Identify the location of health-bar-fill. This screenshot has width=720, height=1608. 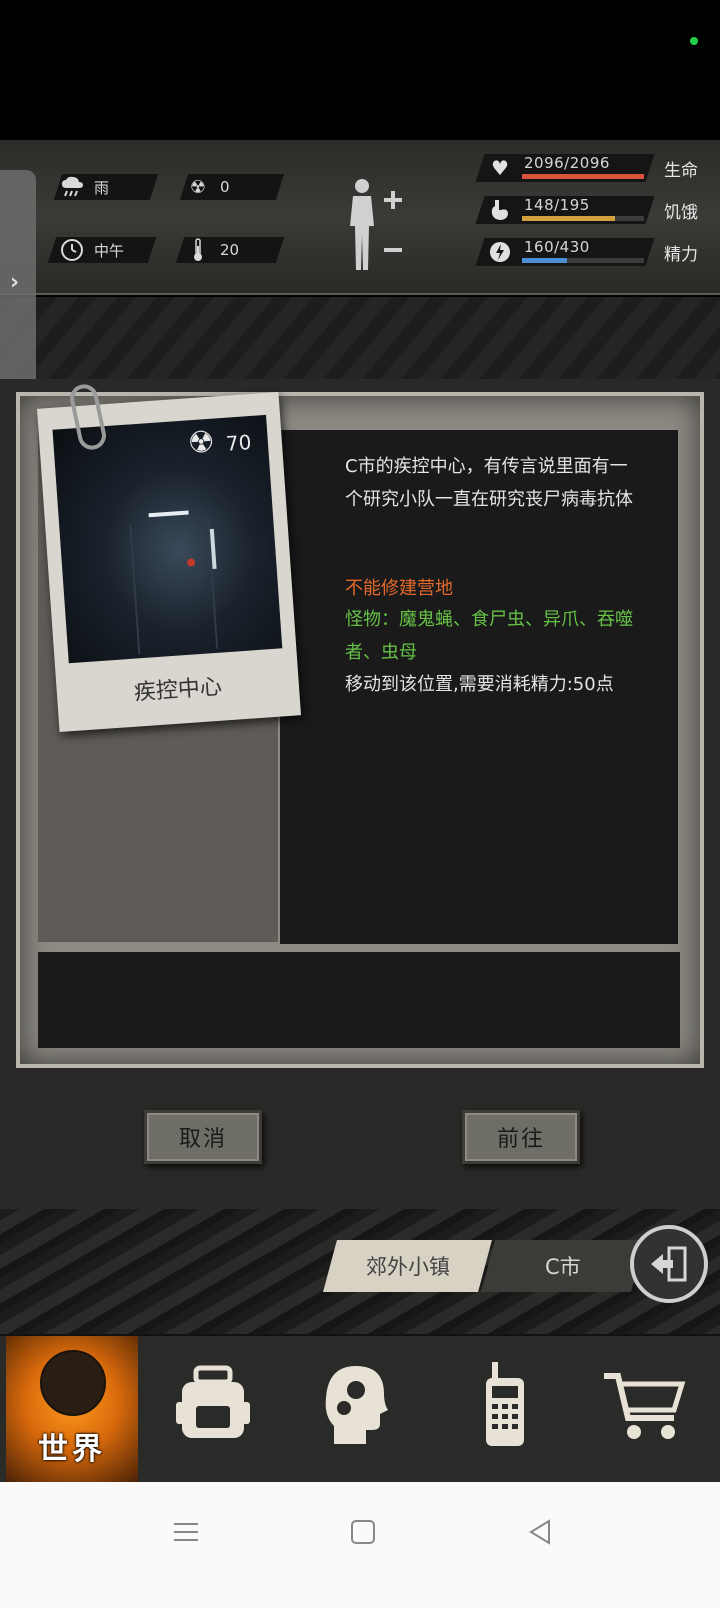
(583, 176).